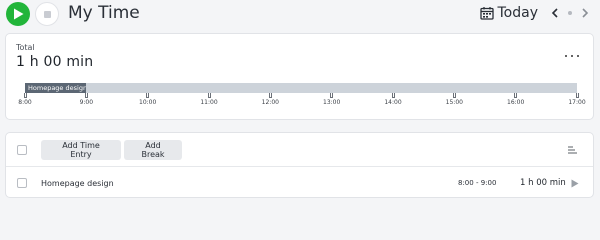 The width and height of the screenshot is (600, 240). I want to click on select-all-checkbox, so click(22, 149).